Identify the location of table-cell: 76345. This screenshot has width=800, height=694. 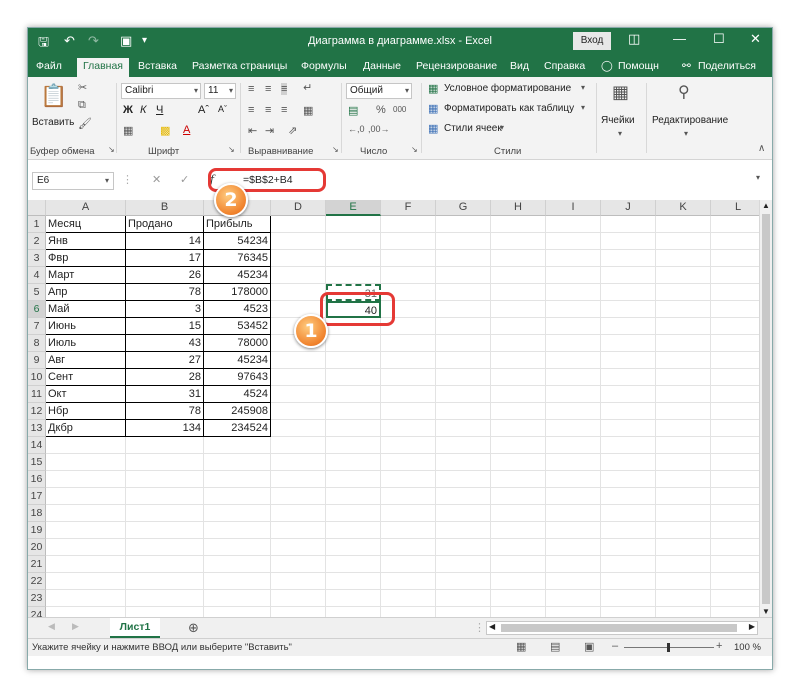
(237, 258).